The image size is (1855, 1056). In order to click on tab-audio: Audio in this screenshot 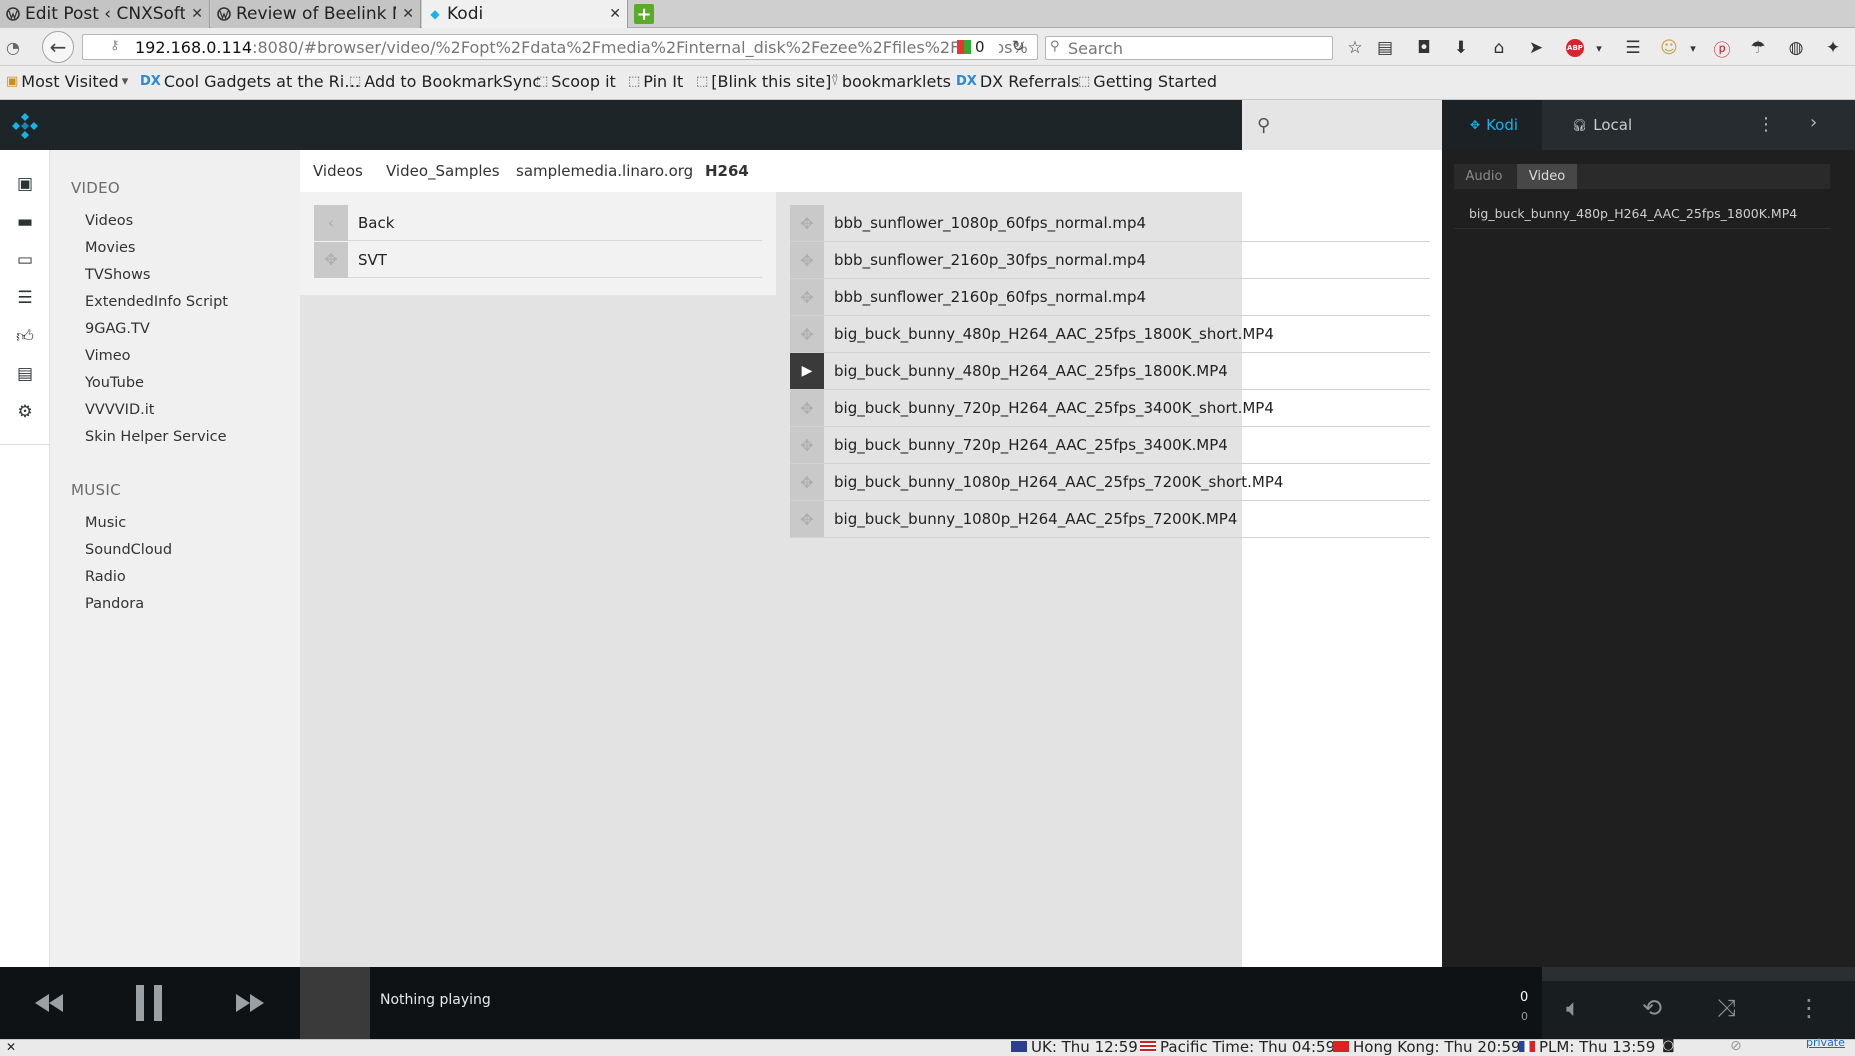, I will do `click(1484, 176)`.